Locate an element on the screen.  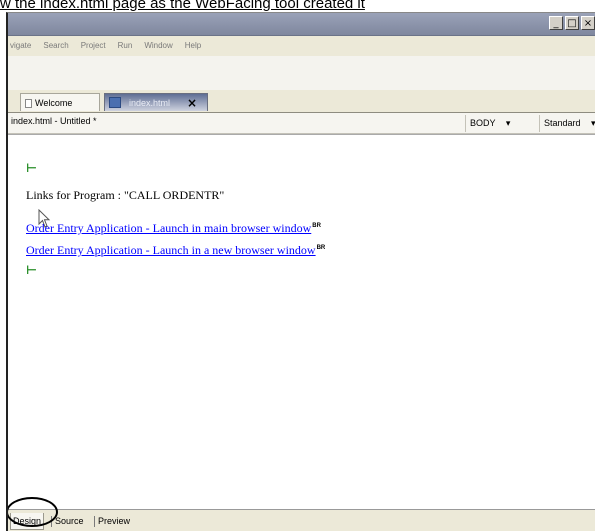
editor-tab-row: Welcome index.html × is located at coordinates (301, 101).